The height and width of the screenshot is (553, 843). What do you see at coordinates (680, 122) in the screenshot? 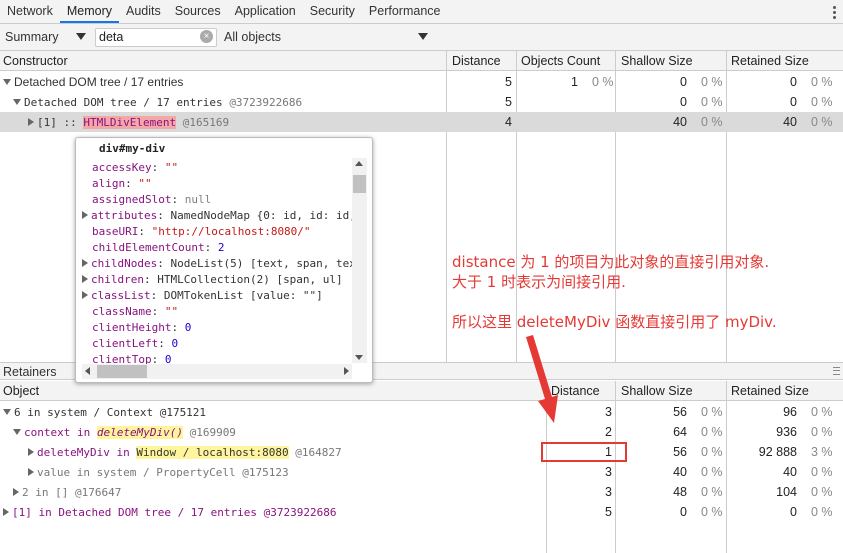
I see `shallow-size-value: 40` at bounding box center [680, 122].